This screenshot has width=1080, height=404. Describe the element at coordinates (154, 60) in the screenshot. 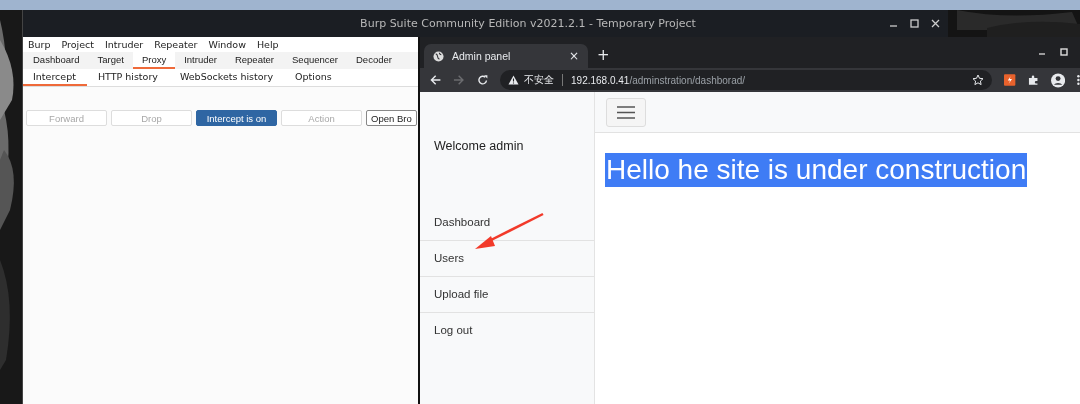

I see `tab: Proxy` at that location.